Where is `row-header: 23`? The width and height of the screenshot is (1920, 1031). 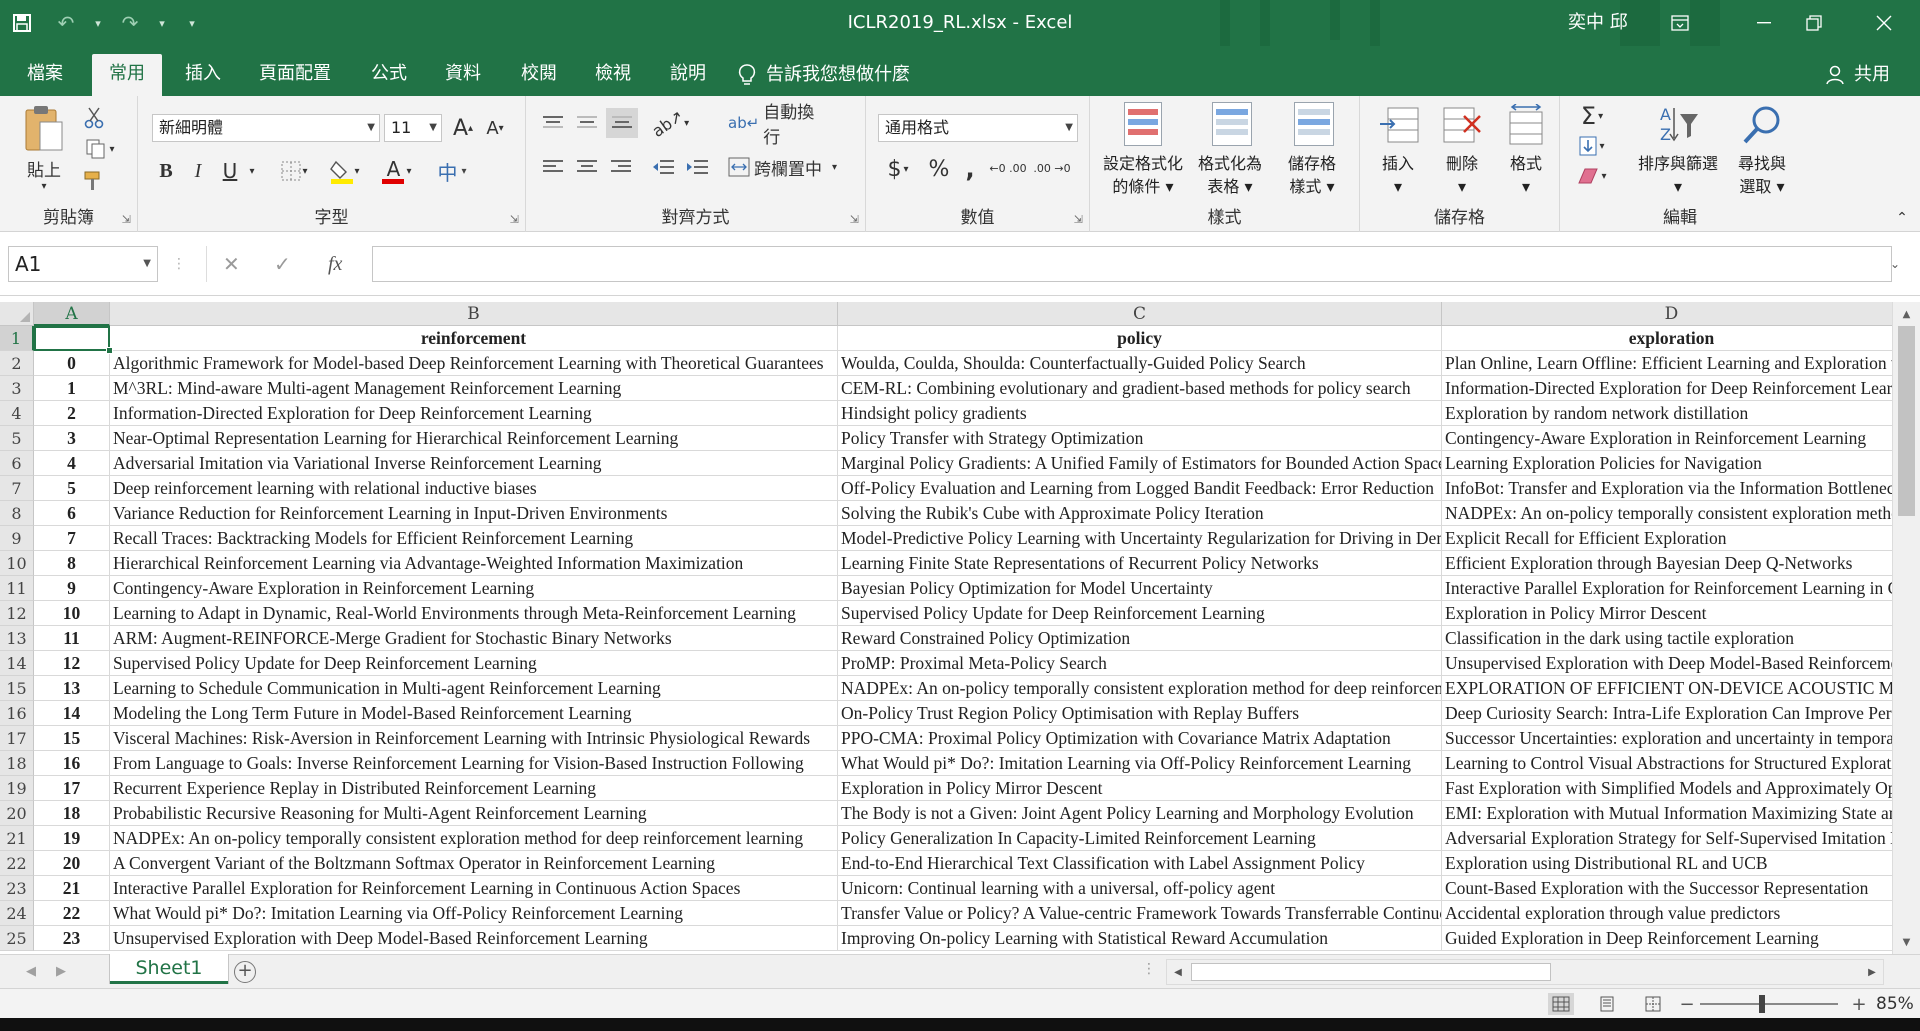 row-header: 23 is located at coordinates (17, 888).